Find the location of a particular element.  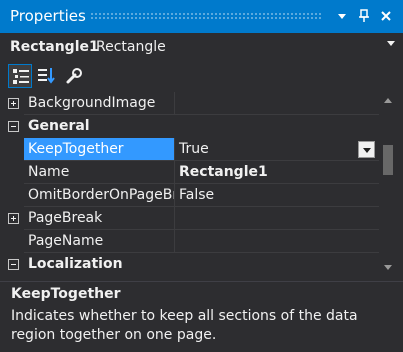

pin-button is located at coordinates (364, 16).